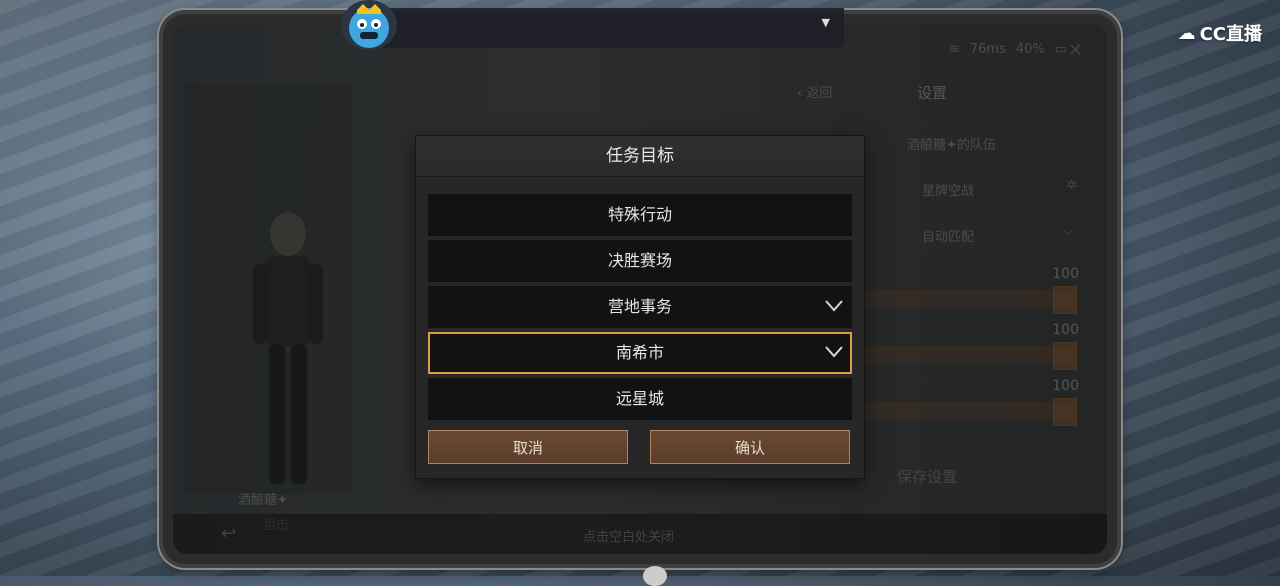 The image size is (1280, 586). I want to click on option-label: 特殊行动, so click(639, 214).